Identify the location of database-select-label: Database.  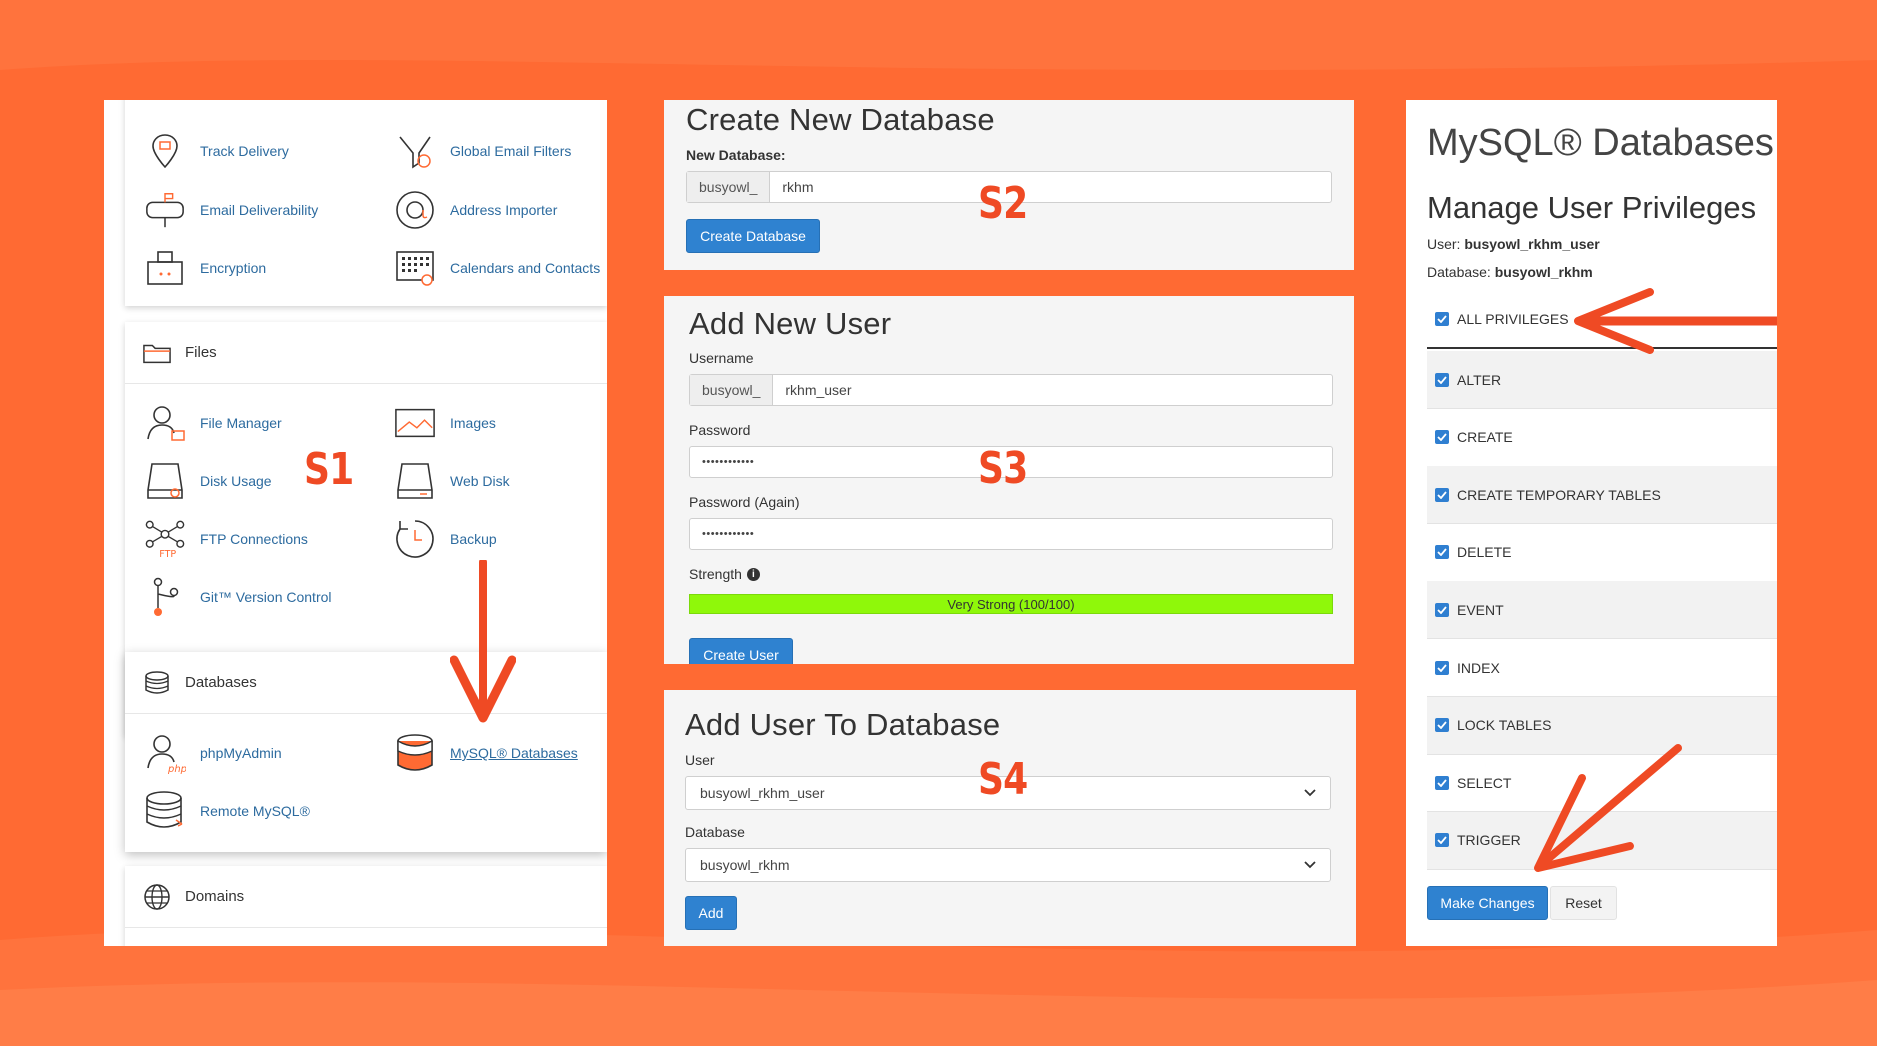
(715, 832).